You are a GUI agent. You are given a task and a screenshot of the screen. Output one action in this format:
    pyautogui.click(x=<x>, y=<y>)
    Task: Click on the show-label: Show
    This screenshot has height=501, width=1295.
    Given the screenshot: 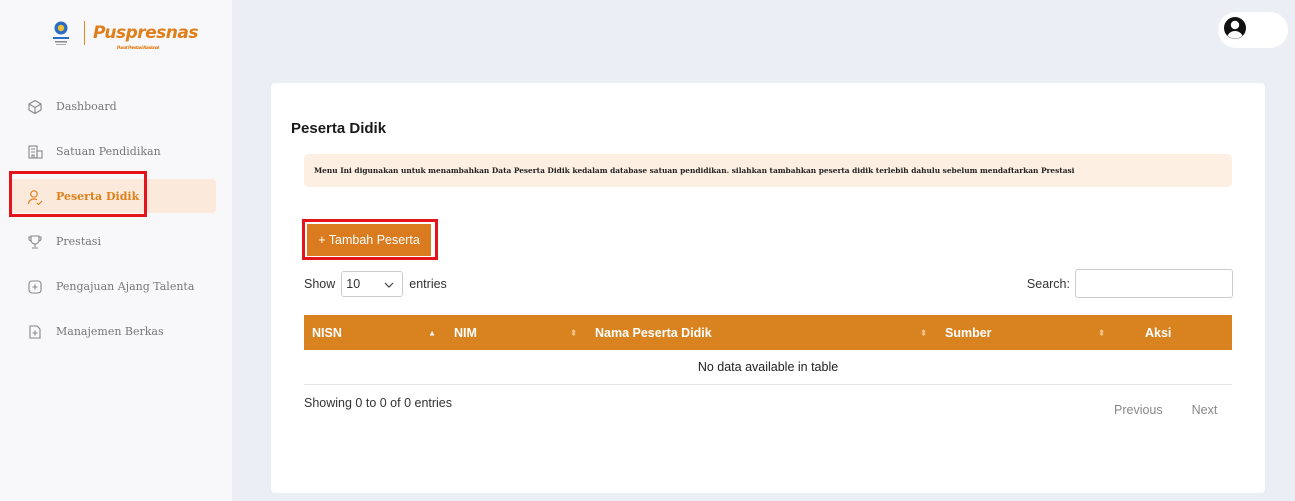 What is the action you would take?
    pyautogui.click(x=320, y=284)
    